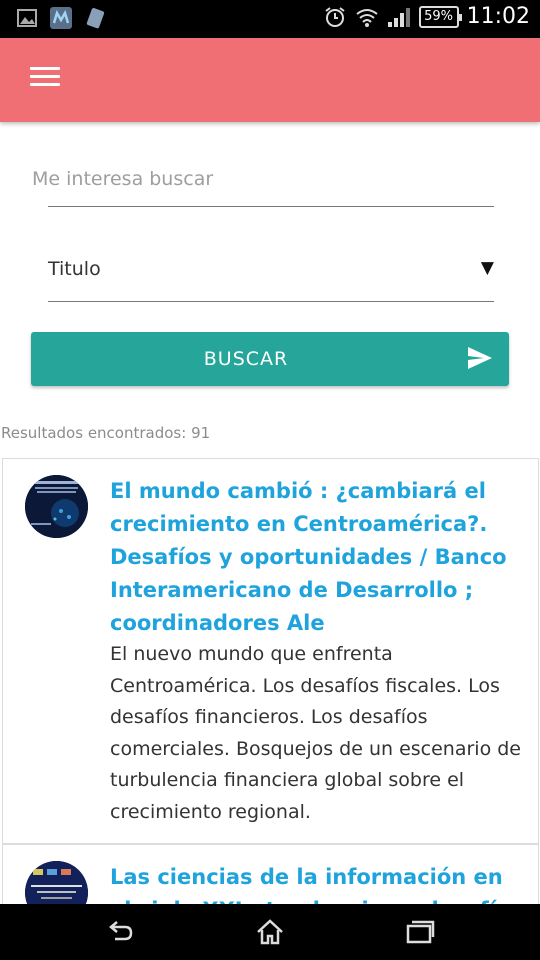 The width and height of the screenshot is (540, 960). I want to click on search-button-label: BUSCAR, so click(246, 359).